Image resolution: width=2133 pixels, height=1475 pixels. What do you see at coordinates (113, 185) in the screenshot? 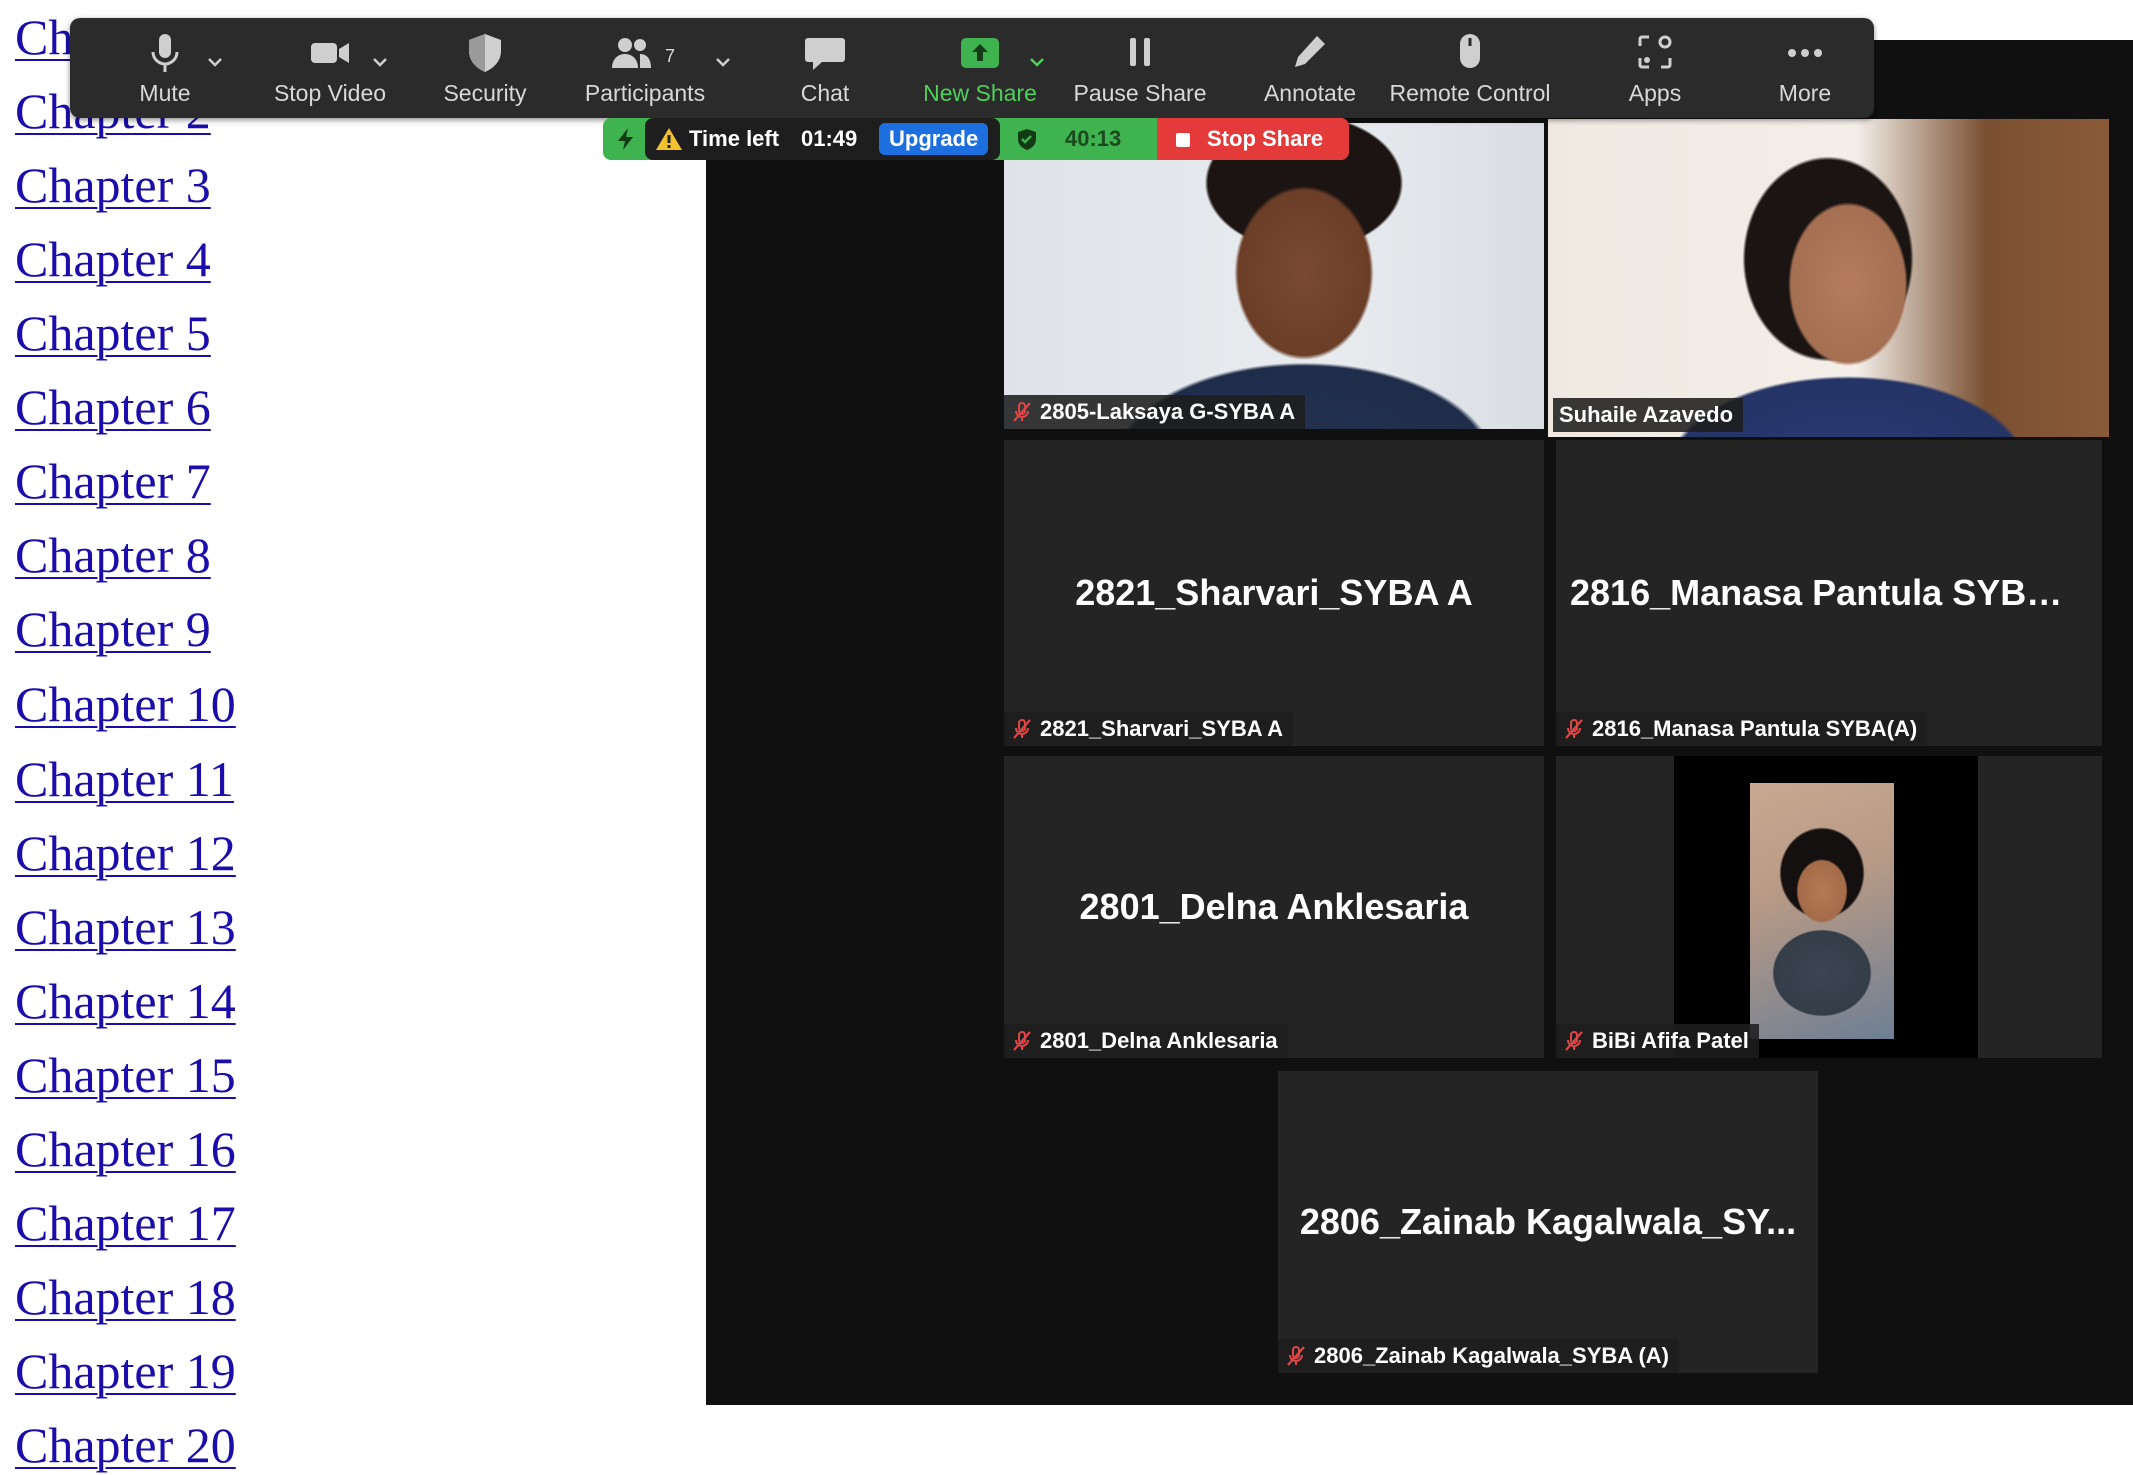
I see `chapter-link: Chapter 3` at bounding box center [113, 185].